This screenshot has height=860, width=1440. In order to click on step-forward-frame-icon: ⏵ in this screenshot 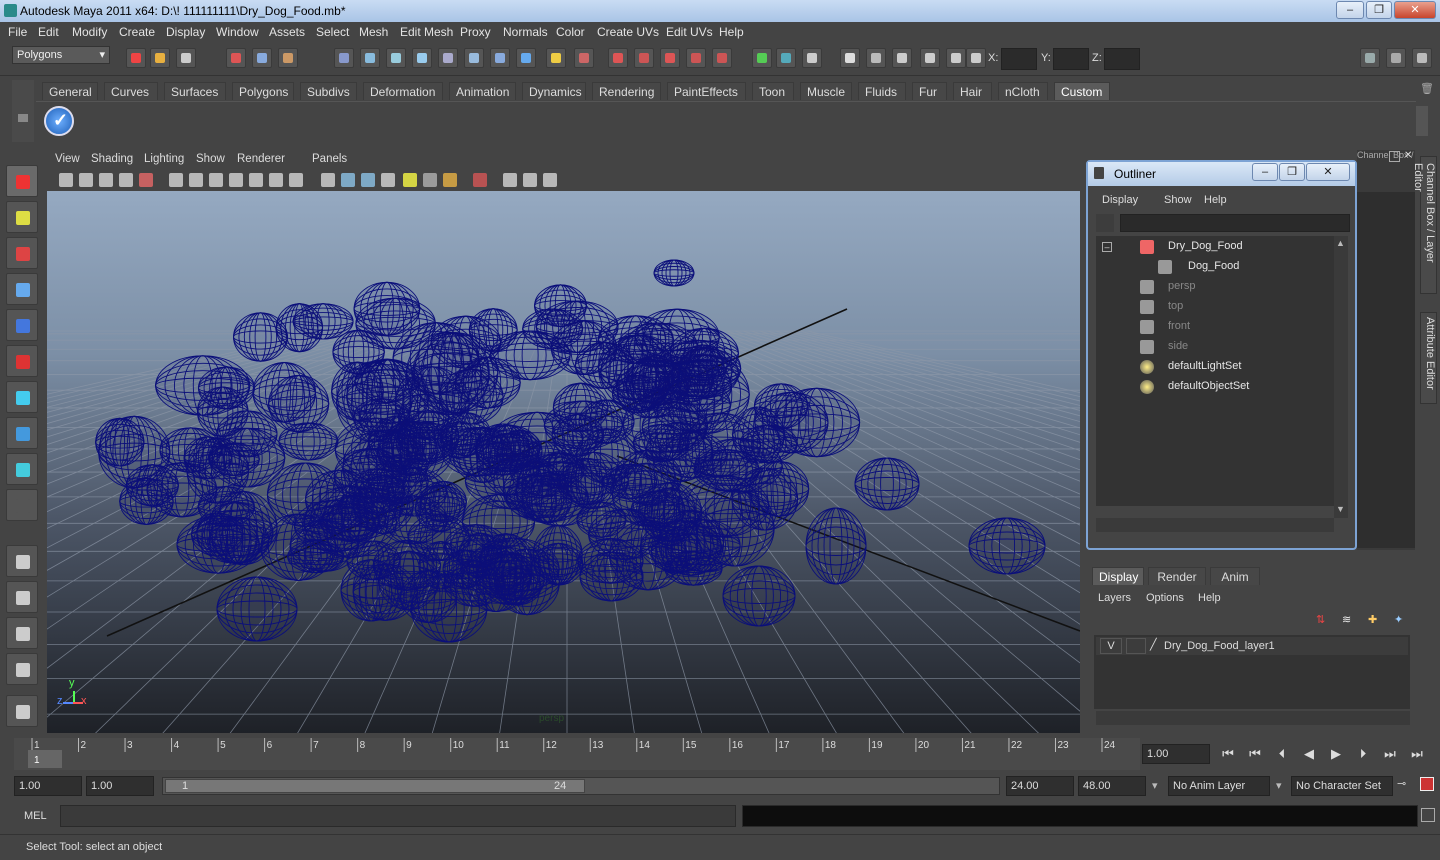, I will do `click(1363, 755)`.